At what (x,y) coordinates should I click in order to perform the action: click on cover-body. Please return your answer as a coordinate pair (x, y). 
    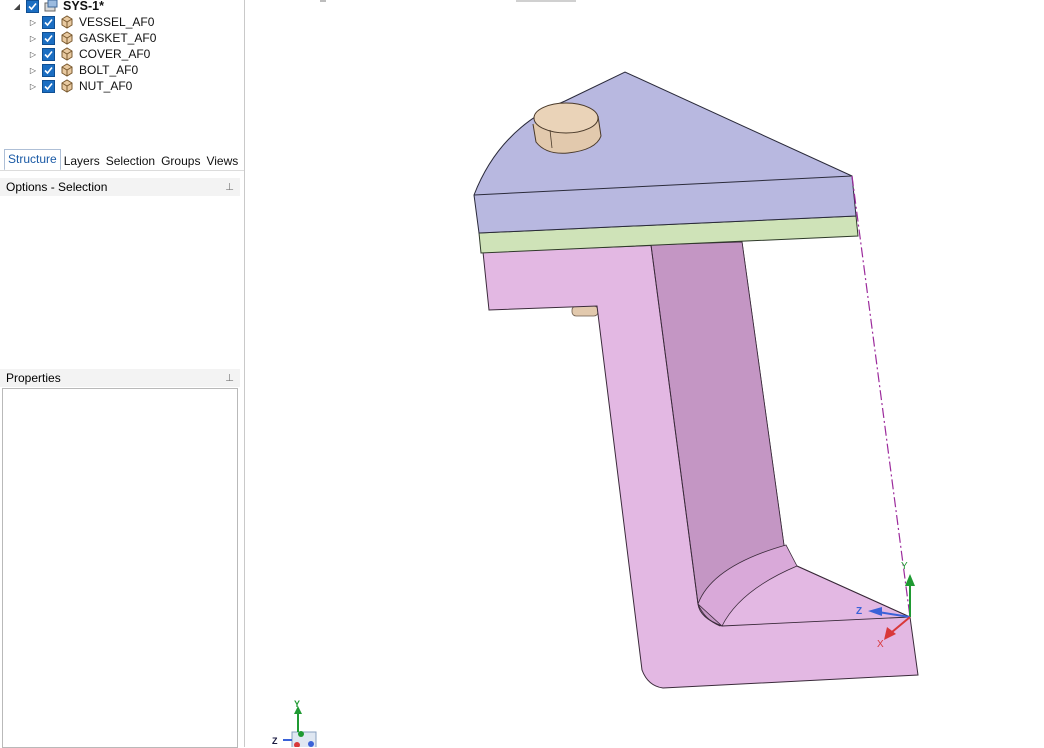
    Looking at the image, I should click on (665, 152).